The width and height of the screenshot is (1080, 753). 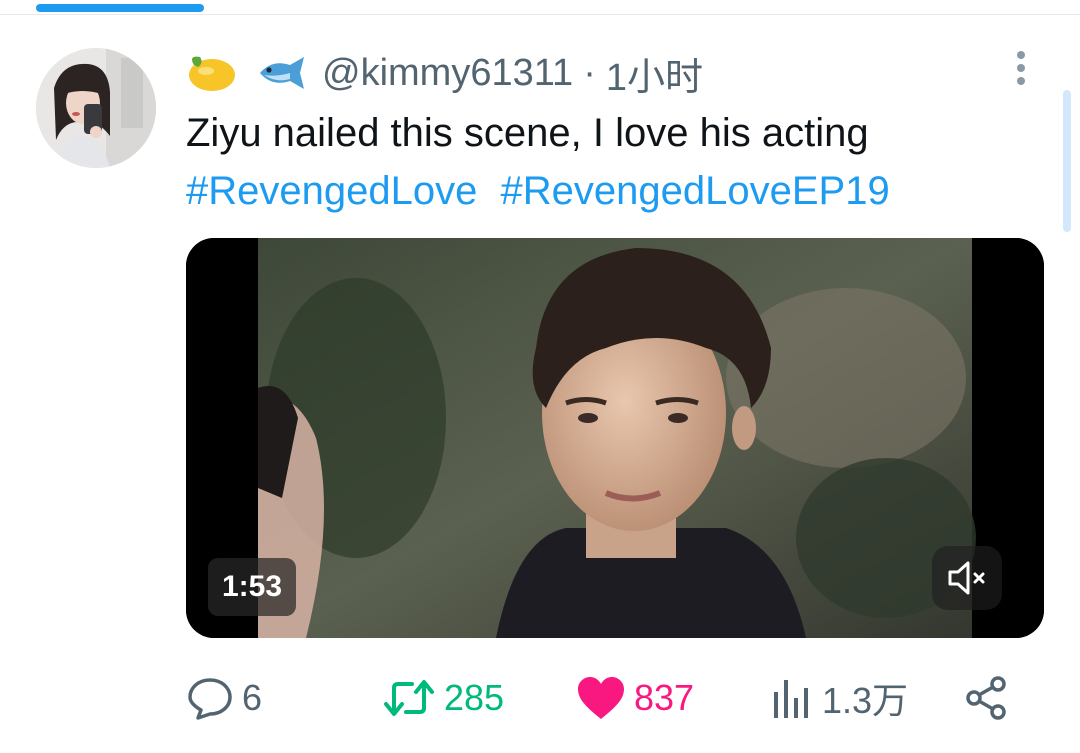 I want to click on reply-bubble-icon, so click(x=210, y=699).